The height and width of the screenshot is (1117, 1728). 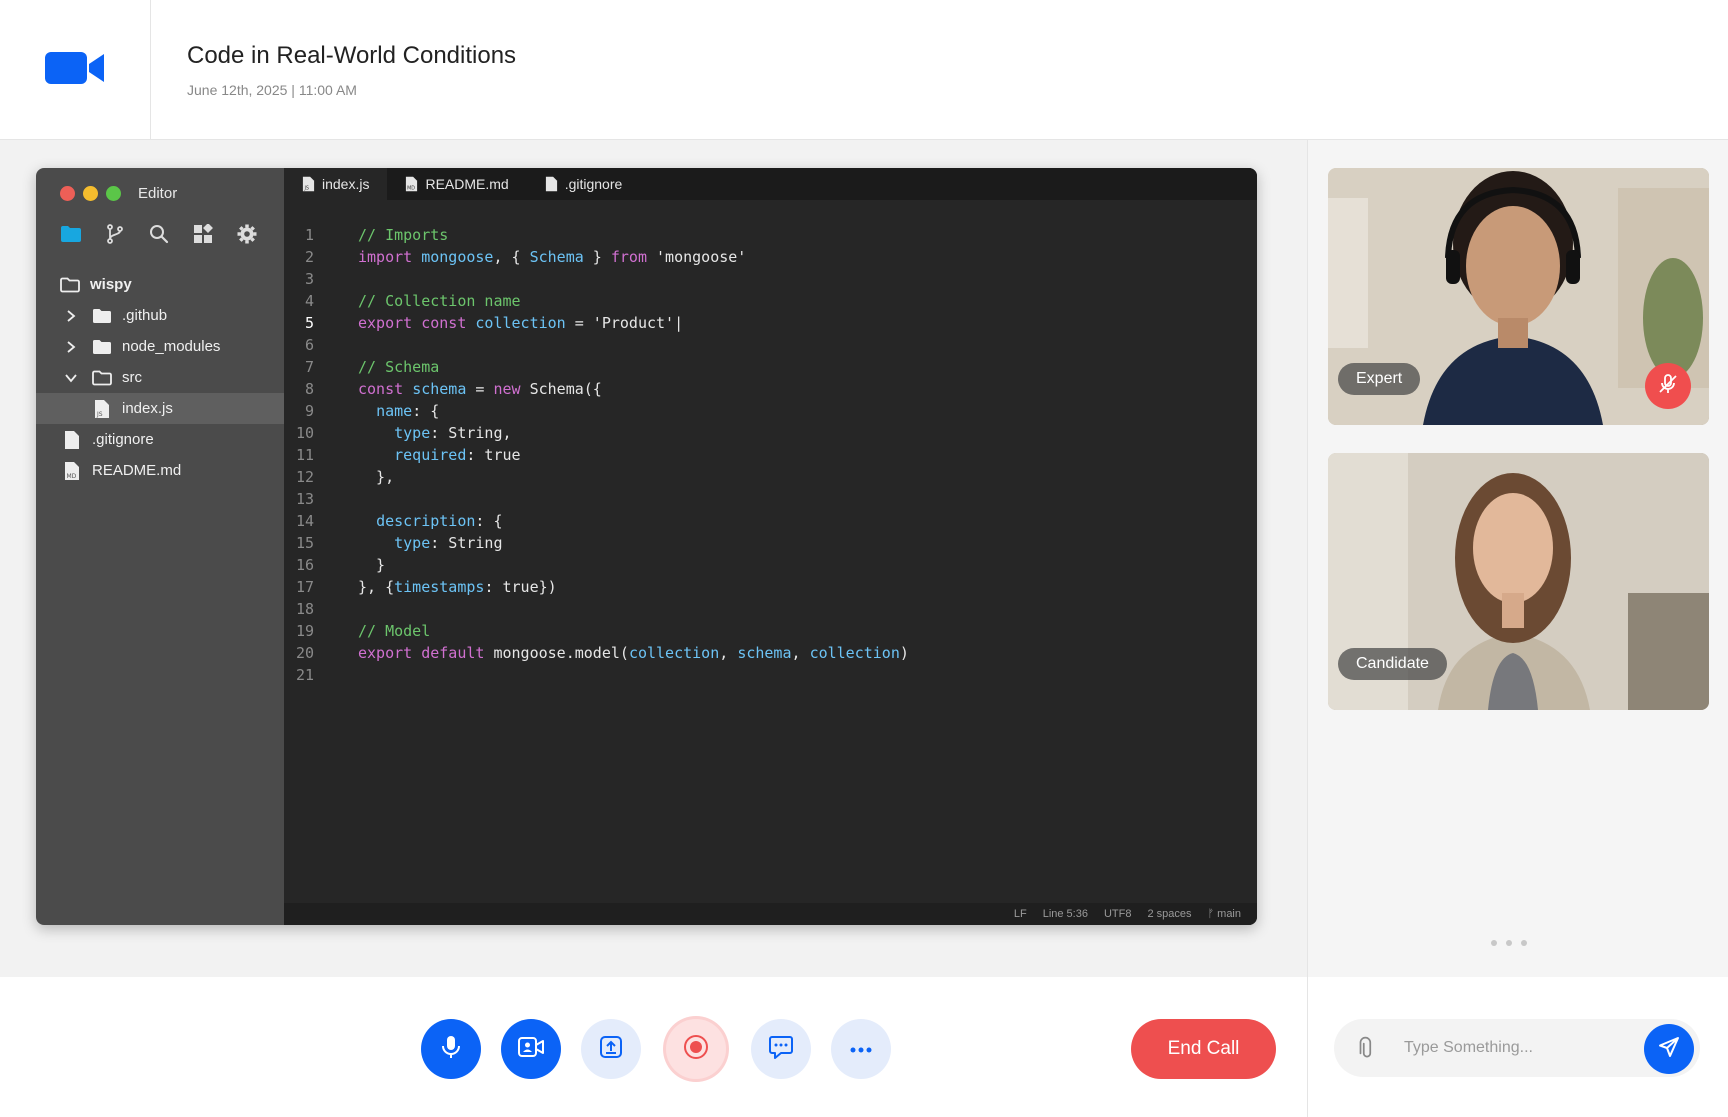 I want to click on line-number: 18, so click(x=304, y=609).